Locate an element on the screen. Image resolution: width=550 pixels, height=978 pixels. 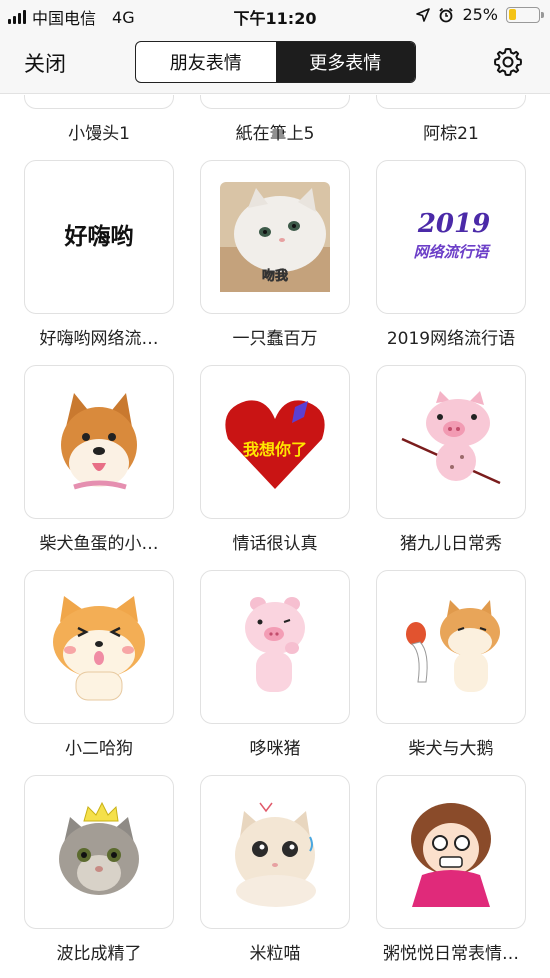
sticker-label: 波比成精了 is located at coordinates (99, 951).